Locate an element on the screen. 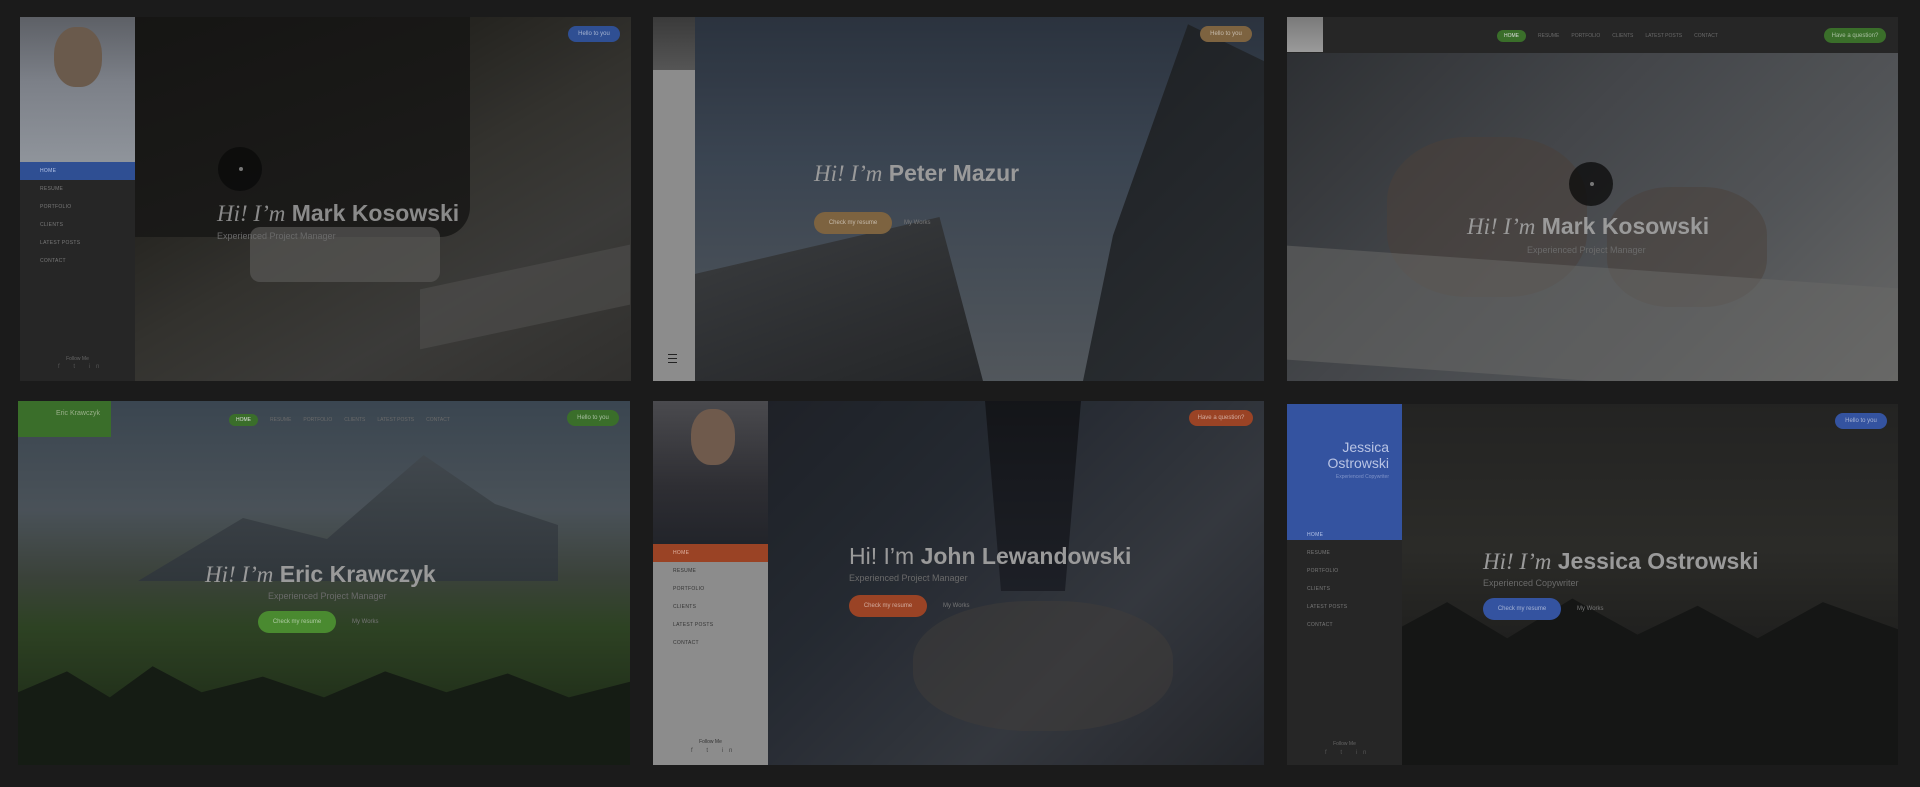 The image size is (1920, 787). hero-name: Peter Mazur is located at coordinates (954, 173).